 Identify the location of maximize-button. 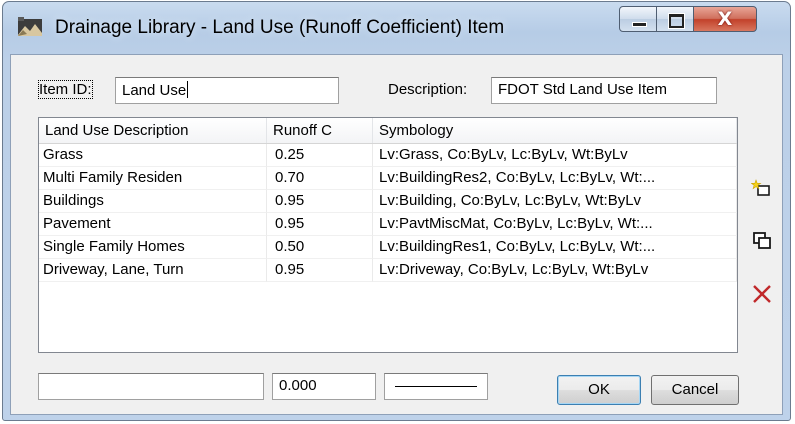
(675, 19).